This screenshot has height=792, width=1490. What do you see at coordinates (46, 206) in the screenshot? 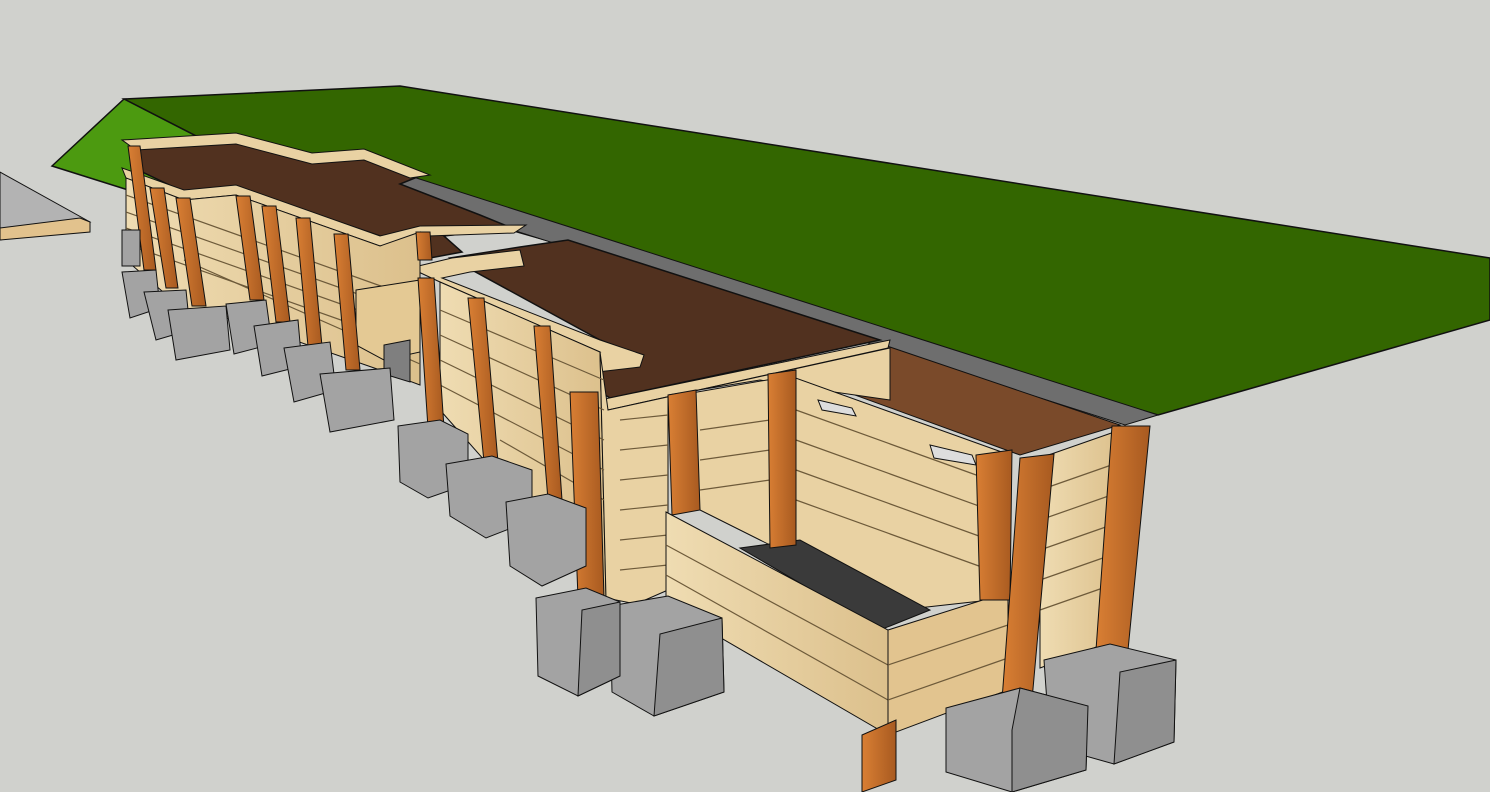
I see `paver-slab` at bounding box center [46, 206].